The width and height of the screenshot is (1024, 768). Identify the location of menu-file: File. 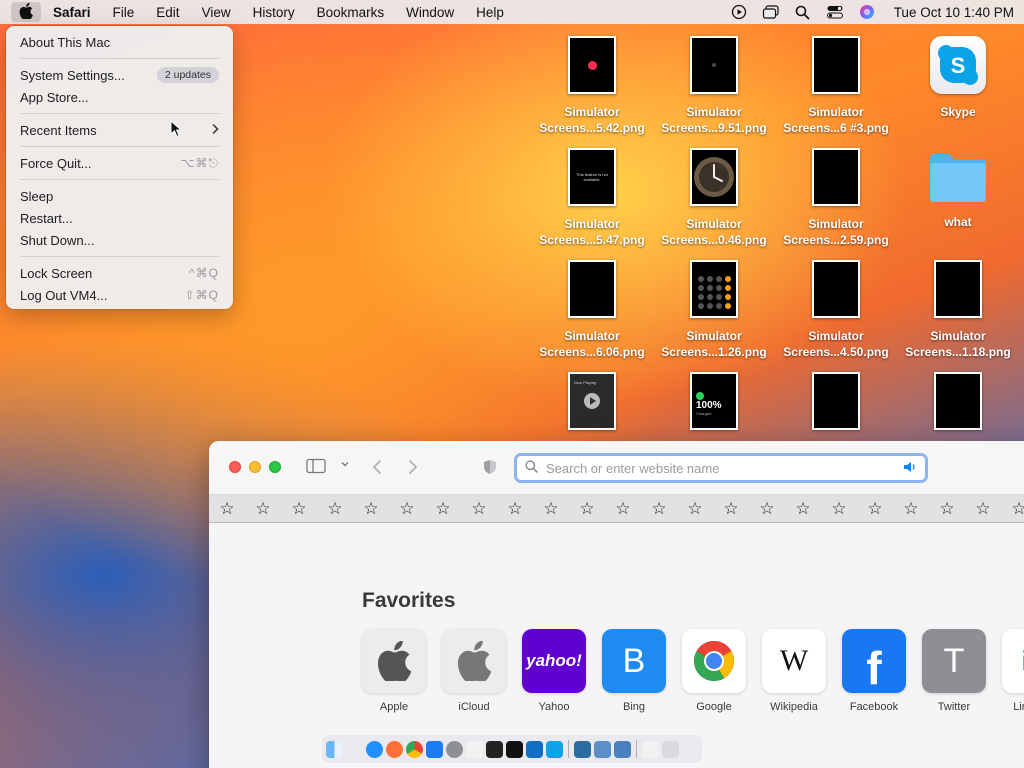
(124, 12).